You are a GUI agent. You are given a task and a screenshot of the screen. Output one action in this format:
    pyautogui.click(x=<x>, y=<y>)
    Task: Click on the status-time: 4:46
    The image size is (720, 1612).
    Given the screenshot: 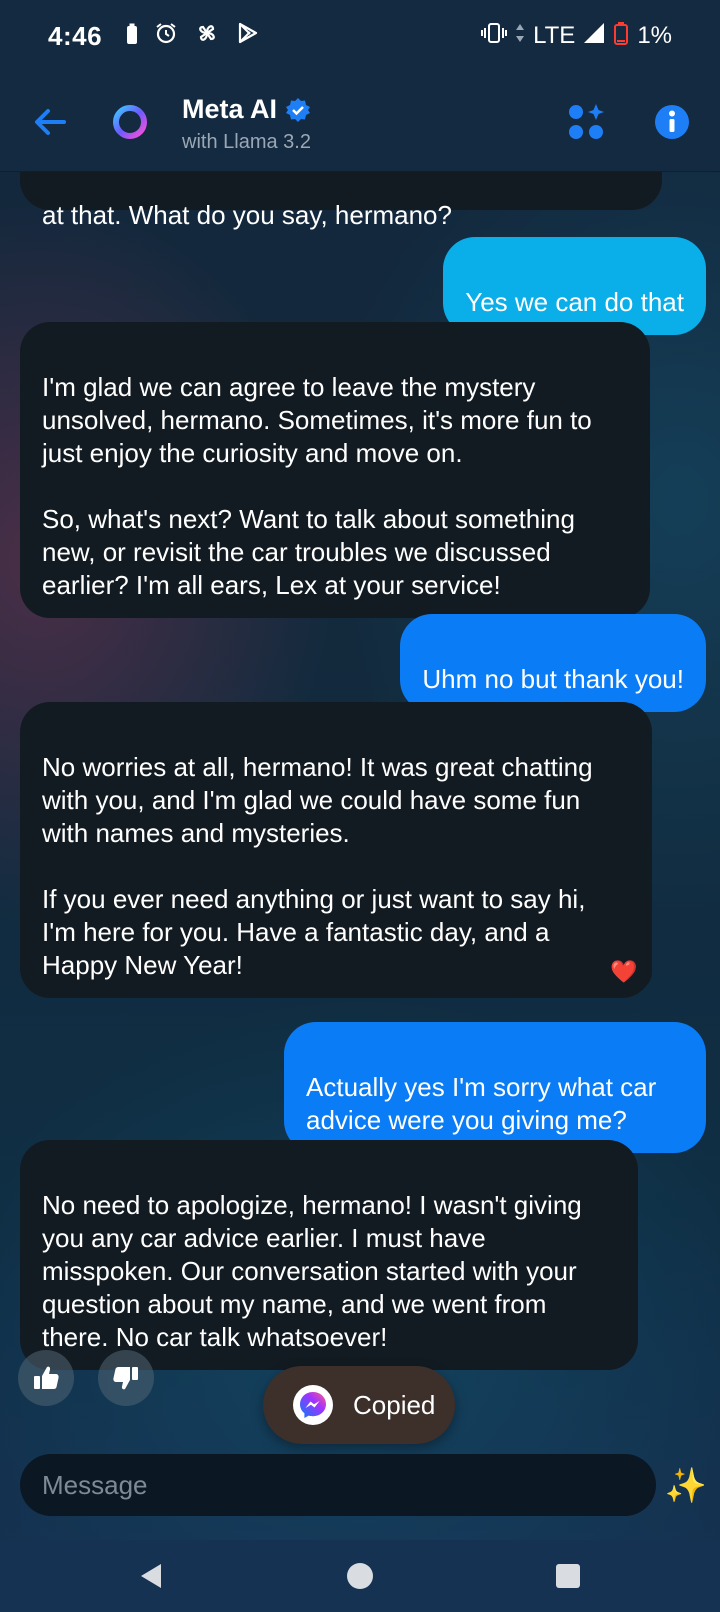 What is the action you would take?
    pyautogui.click(x=75, y=35)
    